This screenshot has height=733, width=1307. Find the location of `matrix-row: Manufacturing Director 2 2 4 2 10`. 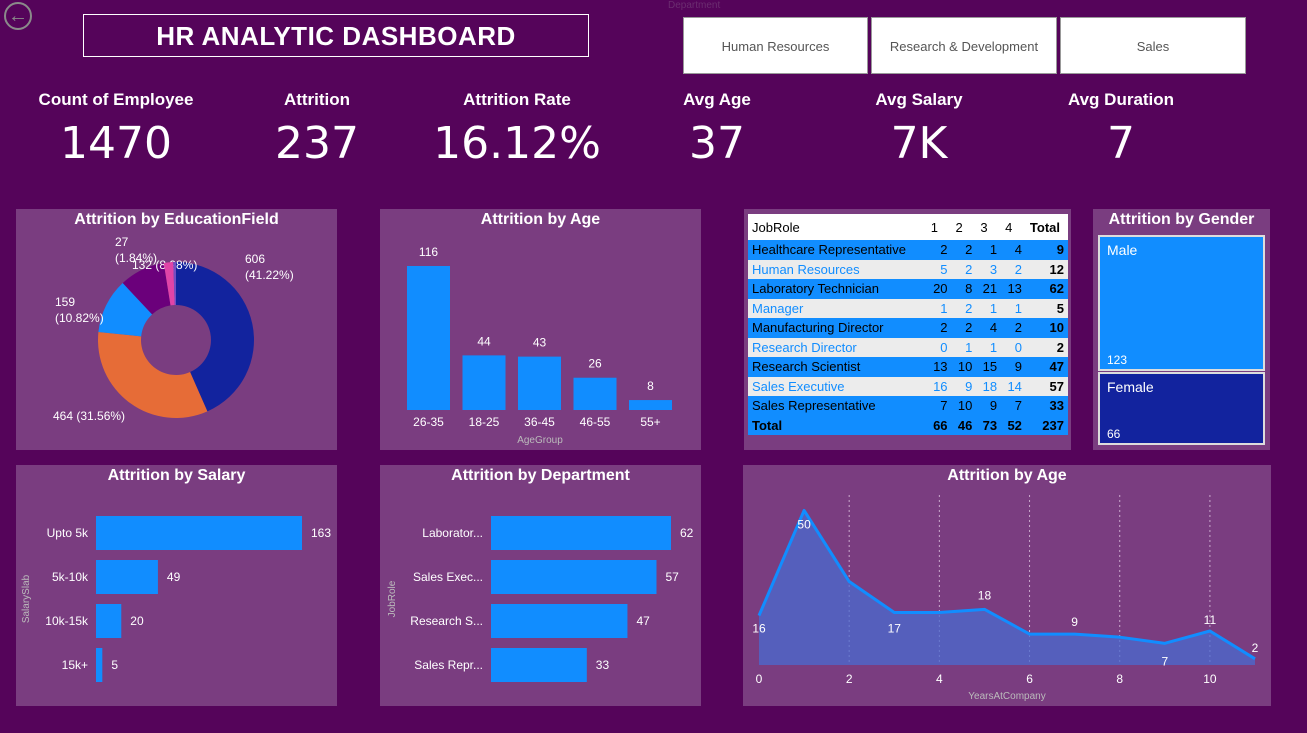

matrix-row: Manufacturing Director 2 2 4 2 10 is located at coordinates (908, 328).